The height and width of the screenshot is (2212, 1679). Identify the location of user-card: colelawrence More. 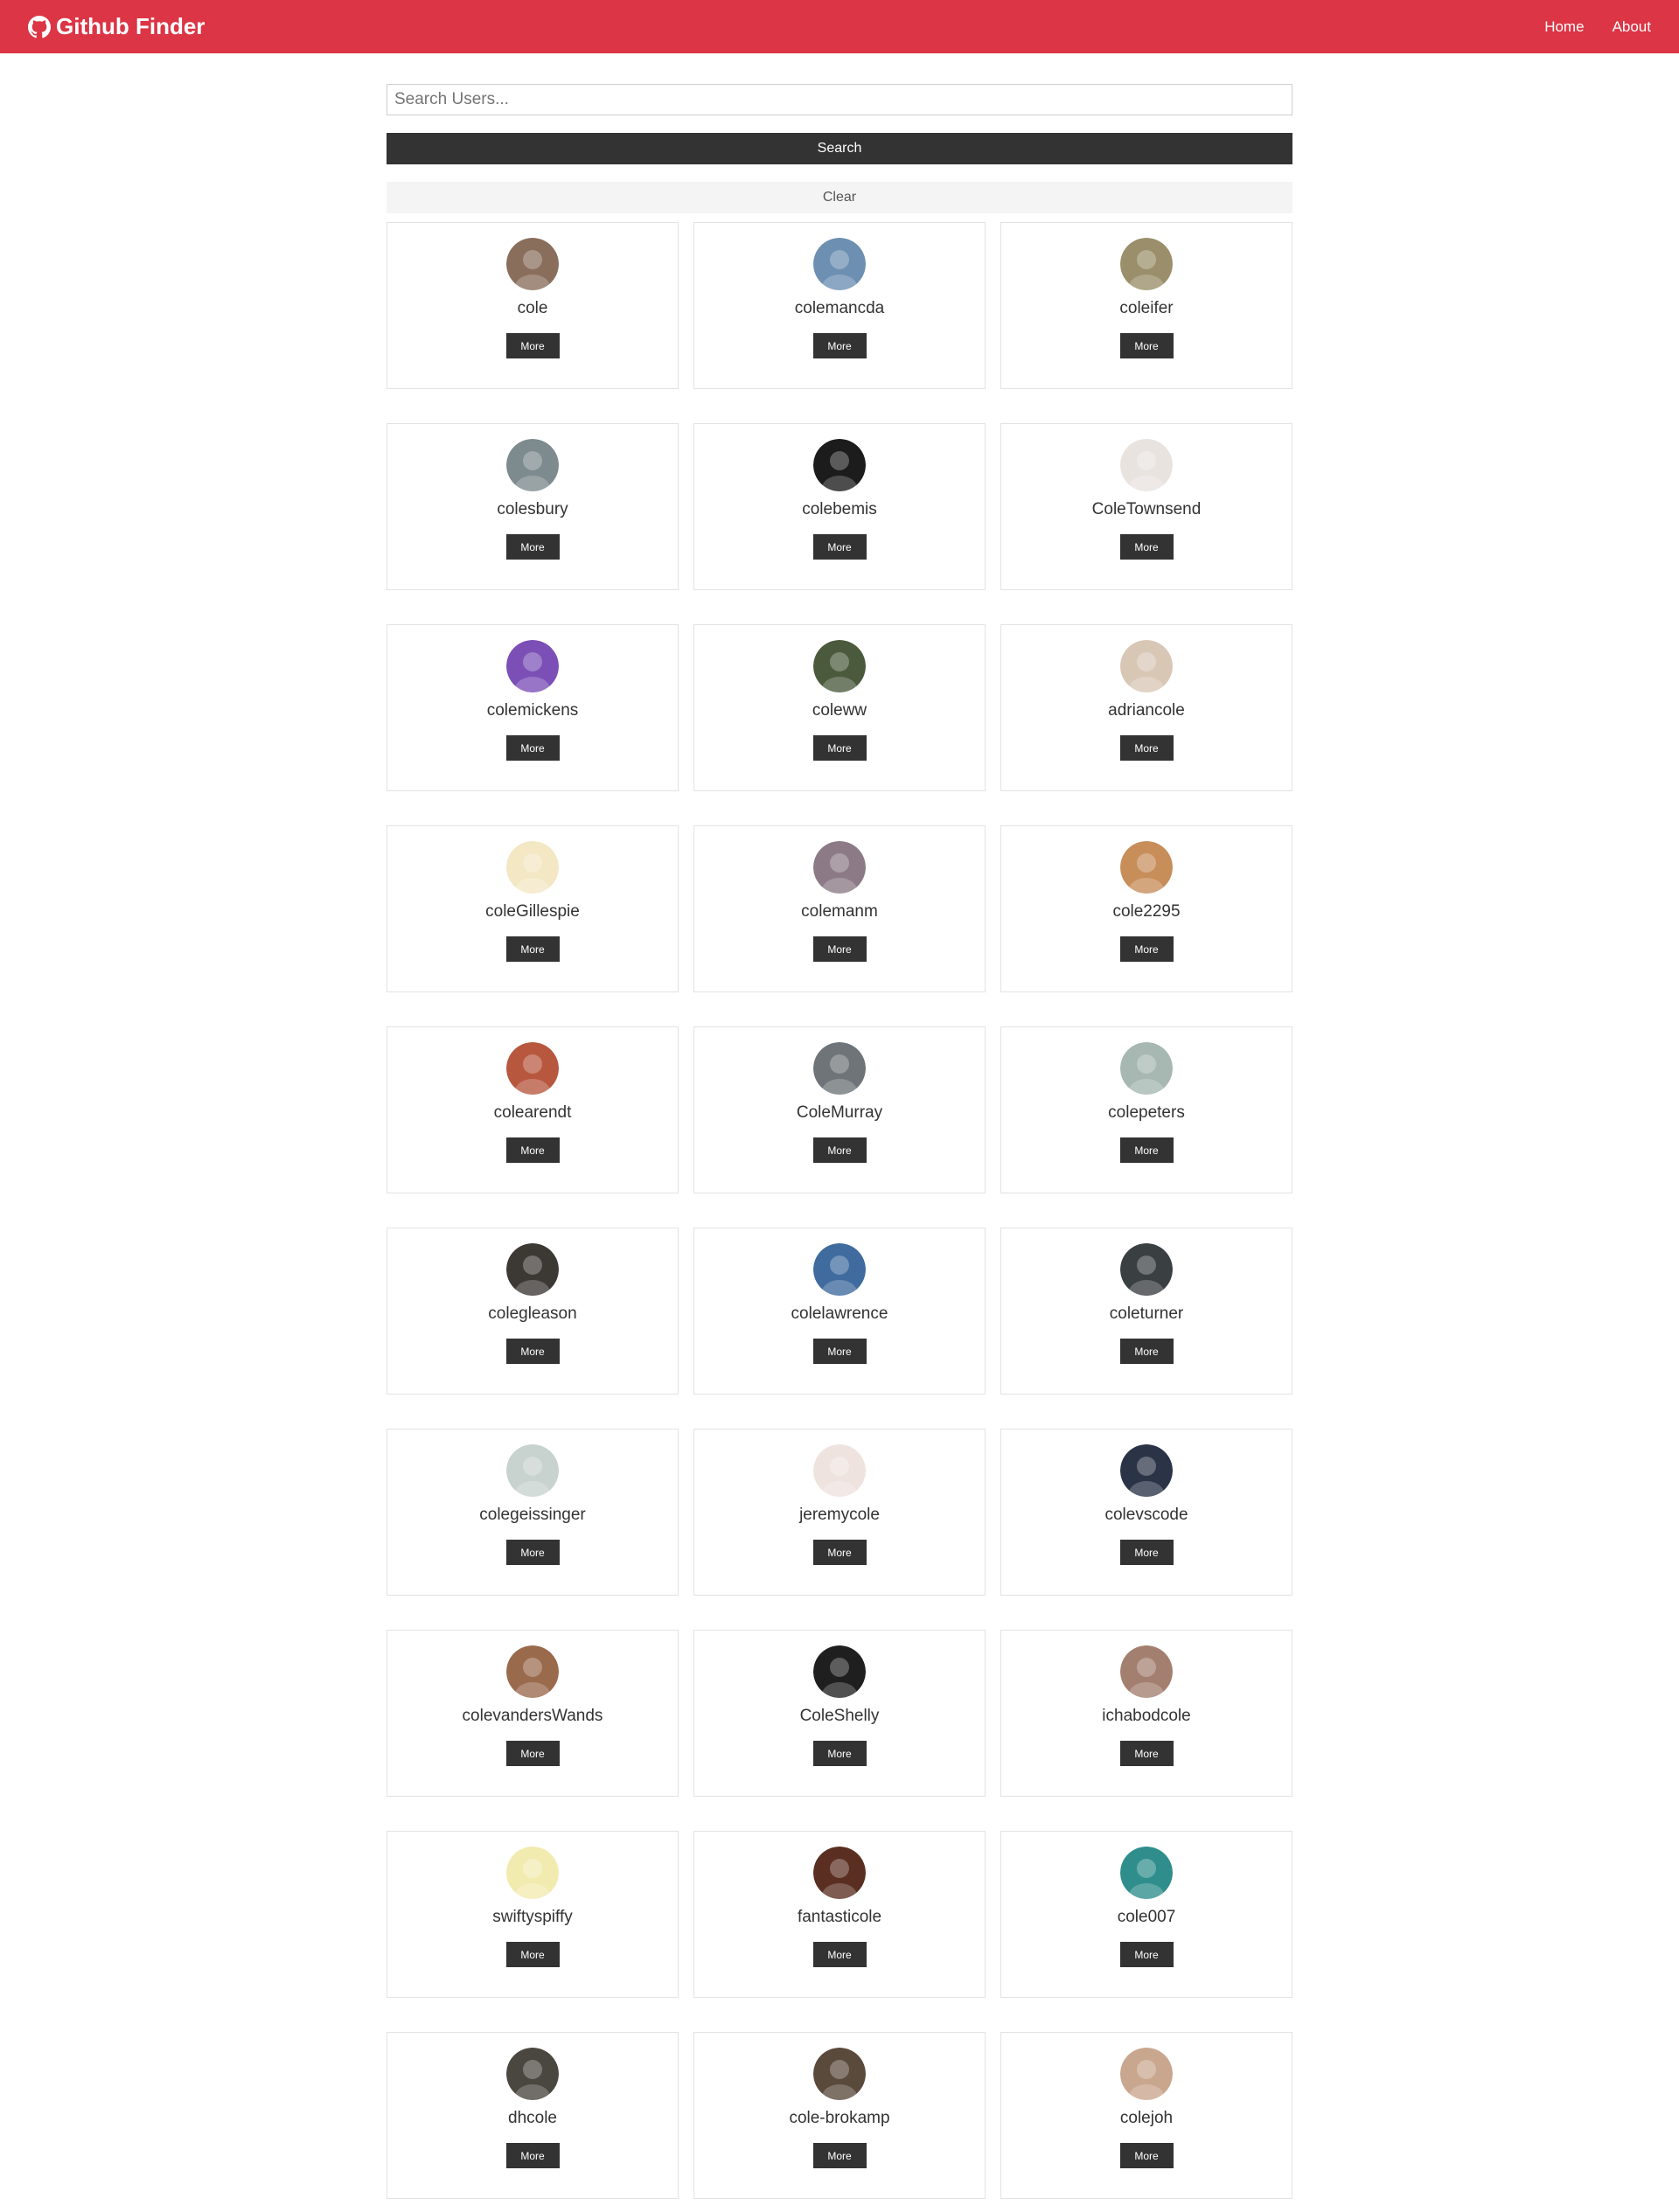
(840, 1311).